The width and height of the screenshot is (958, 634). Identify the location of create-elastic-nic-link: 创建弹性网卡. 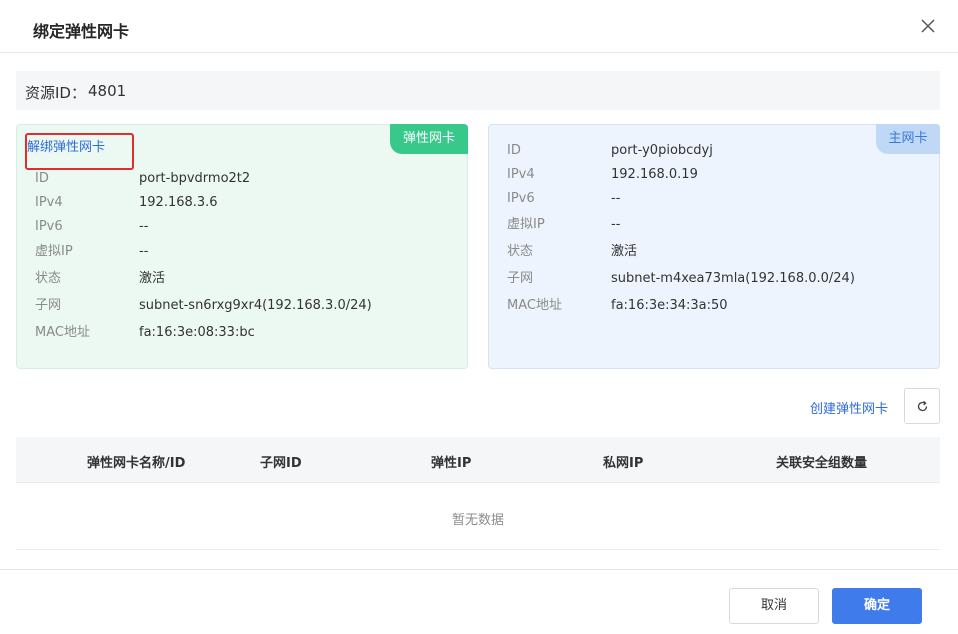
(849, 407).